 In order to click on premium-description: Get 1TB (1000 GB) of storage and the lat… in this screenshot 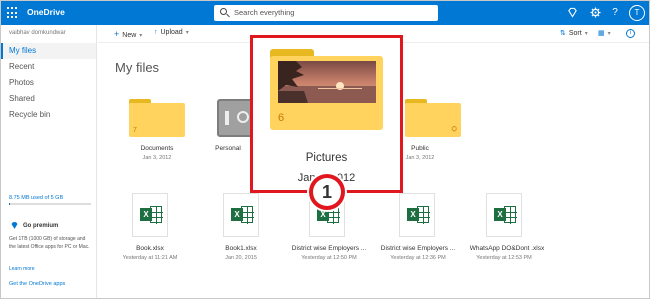, I will do `click(49, 243)`.